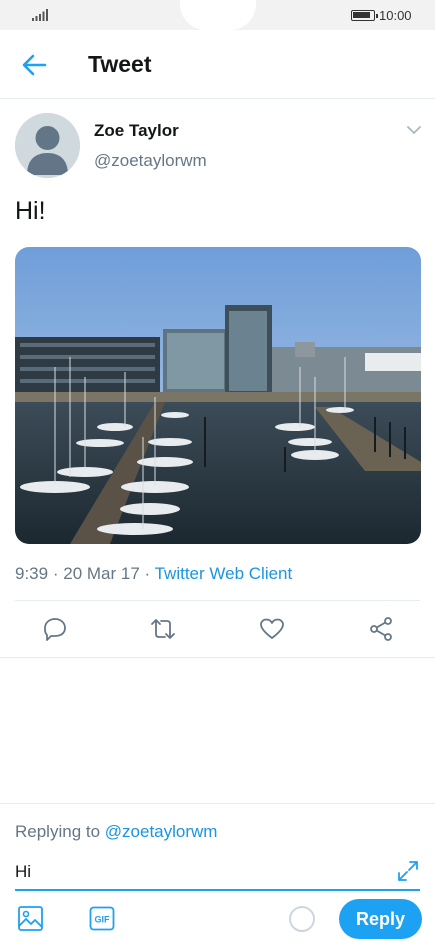  I want to click on expand-icon, so click(408, 871).